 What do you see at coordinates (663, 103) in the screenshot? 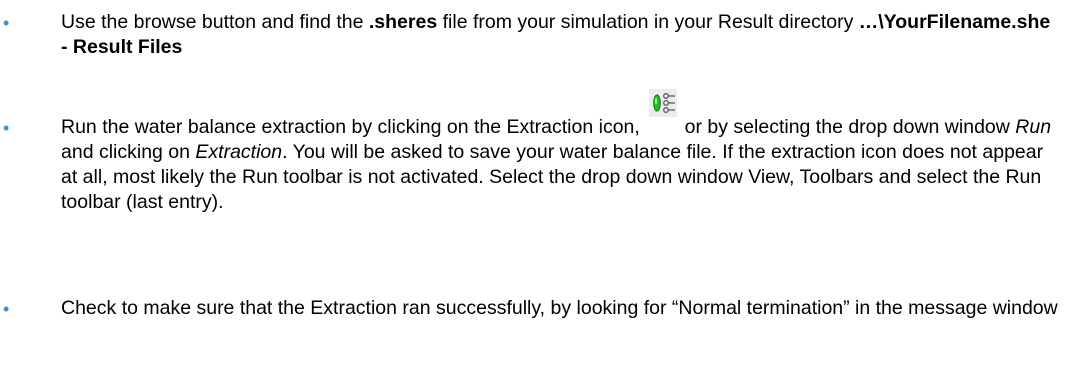
I see `extraction-icon` at bounding box center [663, 103].